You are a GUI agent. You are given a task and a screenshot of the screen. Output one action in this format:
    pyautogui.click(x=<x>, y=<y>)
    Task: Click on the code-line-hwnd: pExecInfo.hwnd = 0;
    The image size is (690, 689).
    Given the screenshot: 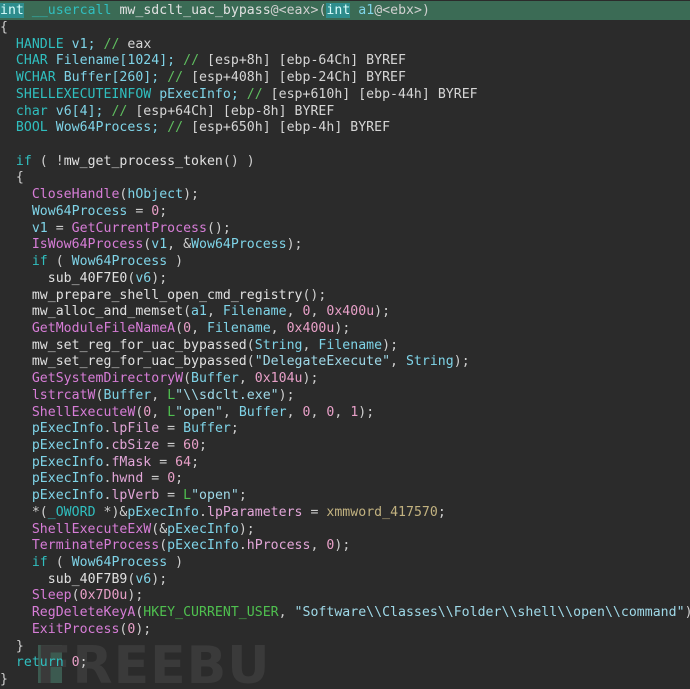 What is the action you would take?
    pyautogui.click(x=345, y=479)
    